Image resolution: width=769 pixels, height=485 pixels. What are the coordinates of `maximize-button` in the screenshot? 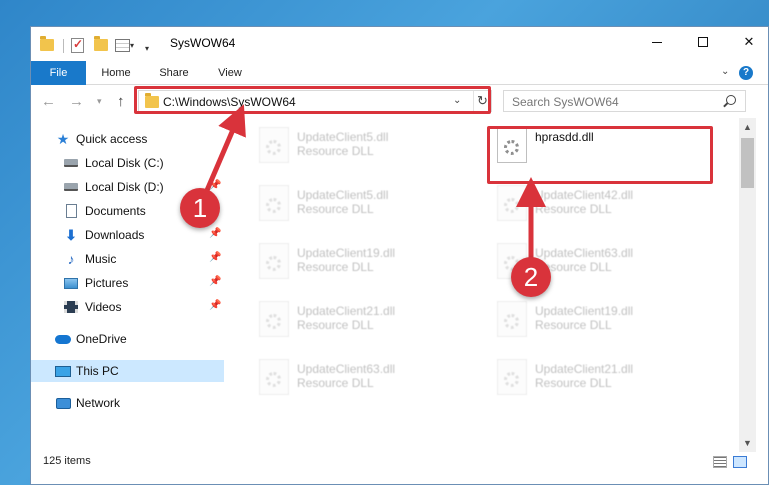 It's located at (703, 42).